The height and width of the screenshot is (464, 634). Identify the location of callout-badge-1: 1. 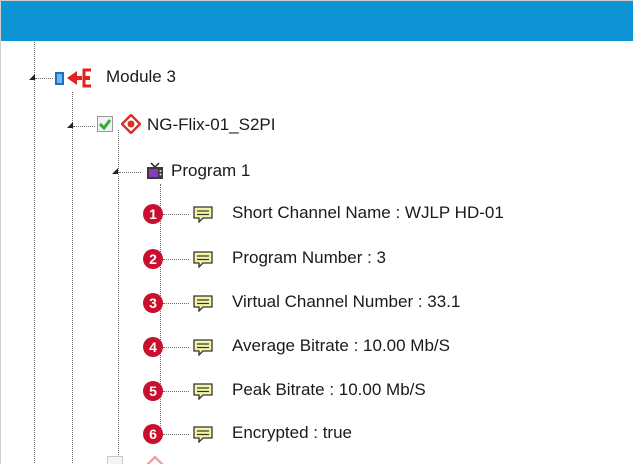
(153, 214).